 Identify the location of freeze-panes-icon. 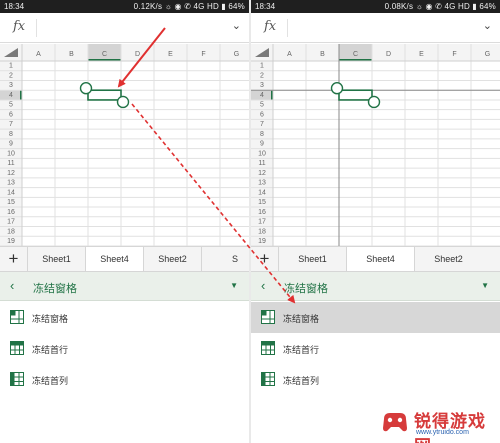
(17, 317).